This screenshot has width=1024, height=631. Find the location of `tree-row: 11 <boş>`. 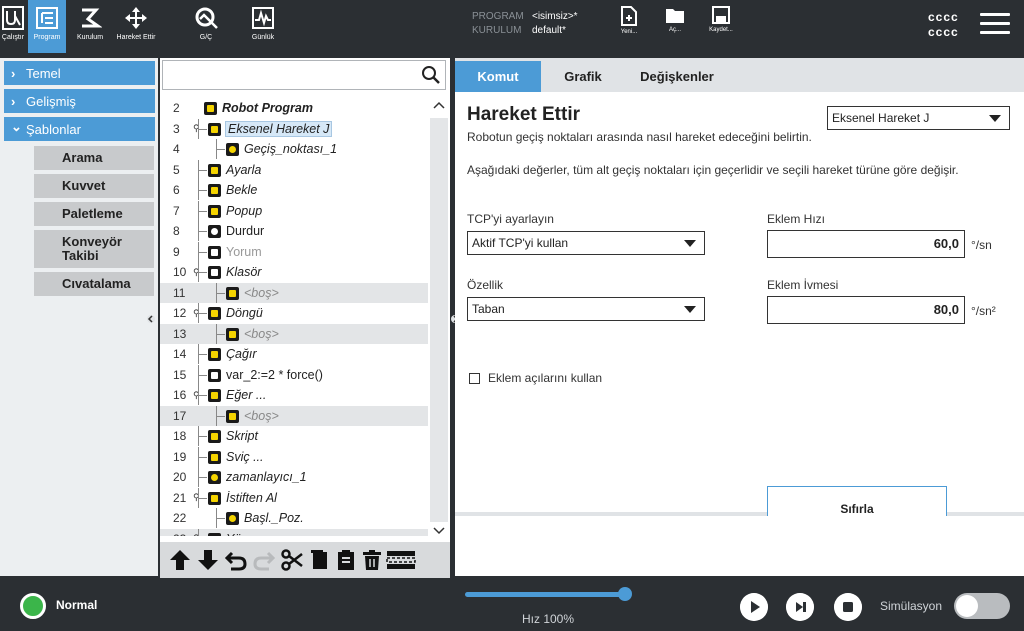

tree-row: 11 <boş> is located at coordinates (294, 292).